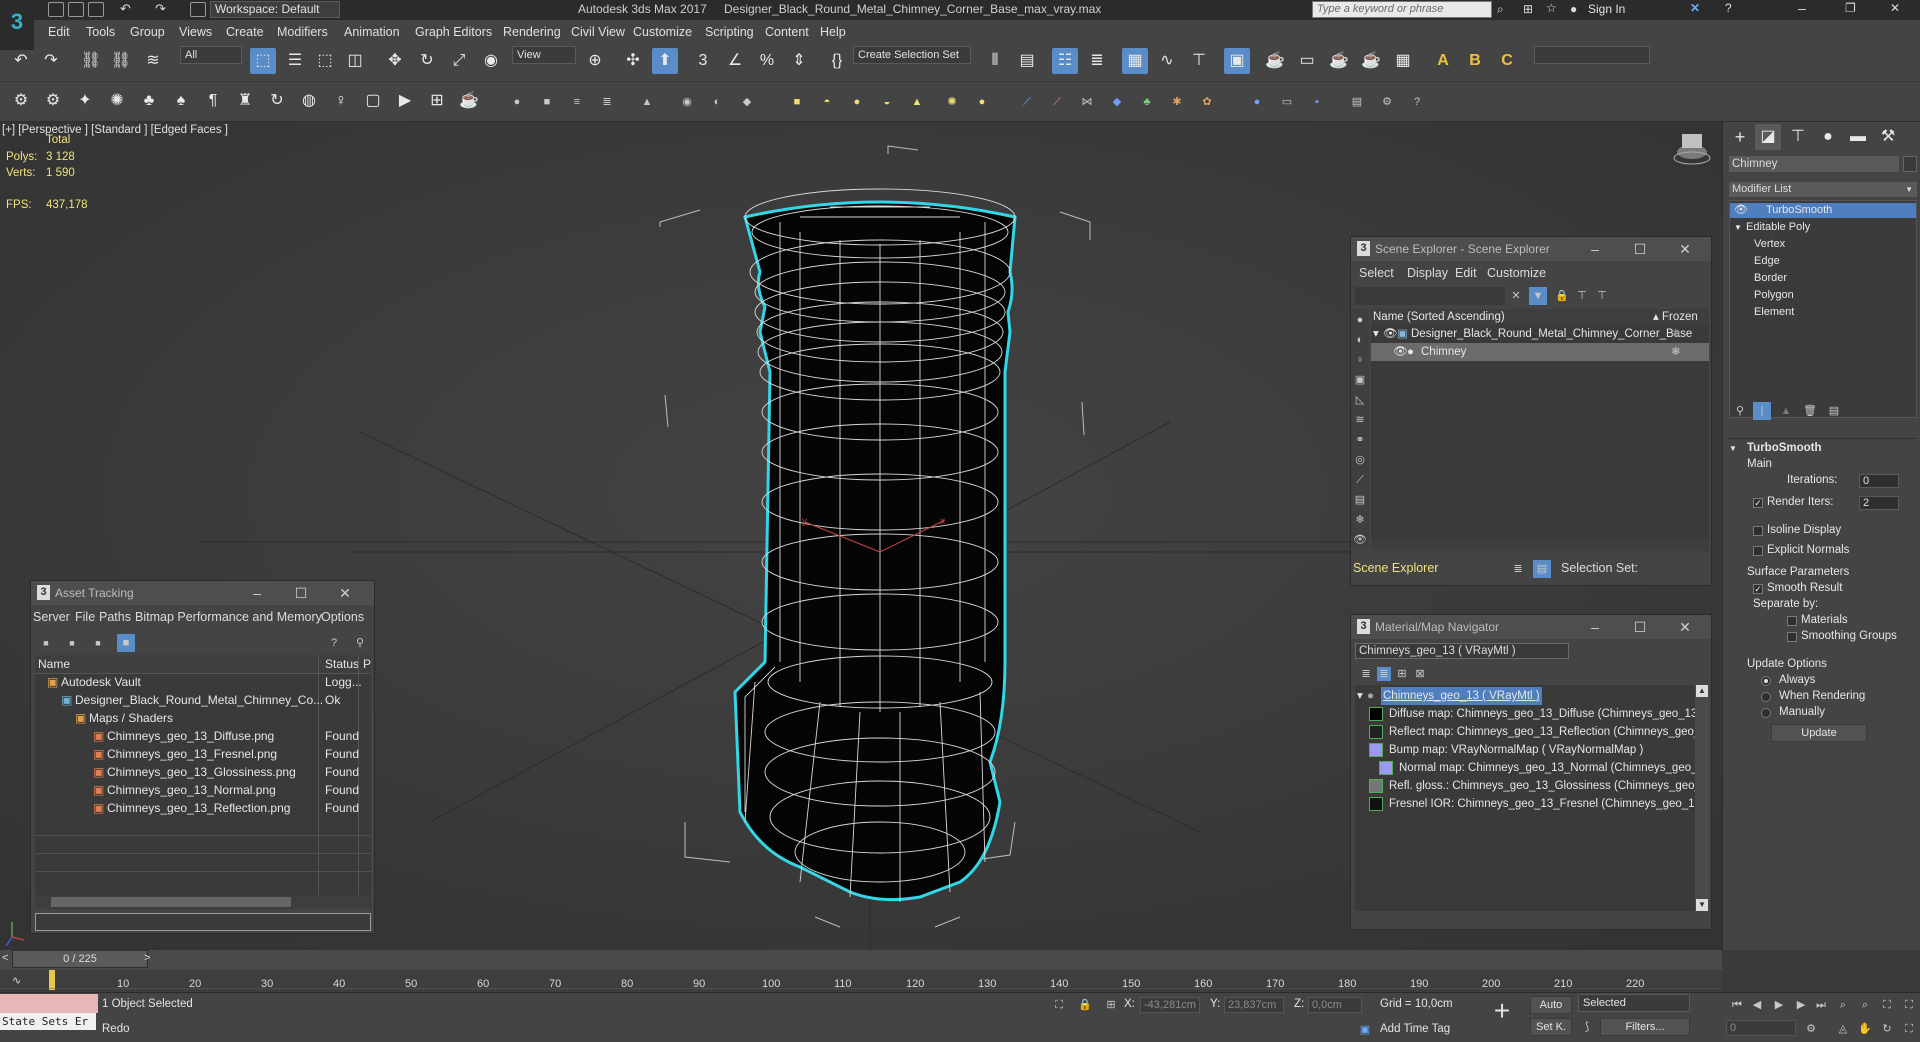  I want to click on pan-view-icon: ✋, so click(1865, 1029).